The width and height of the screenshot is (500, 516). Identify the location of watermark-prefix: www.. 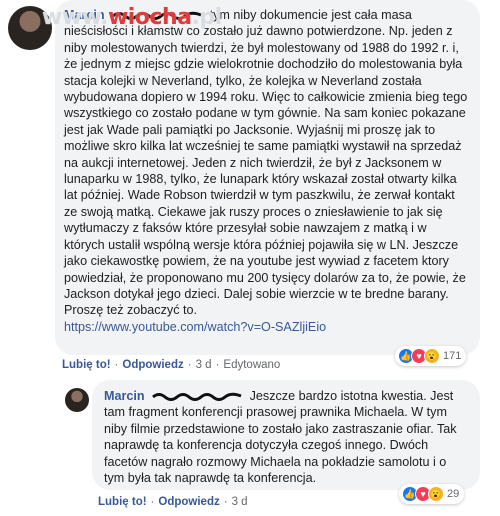
(75, 17).